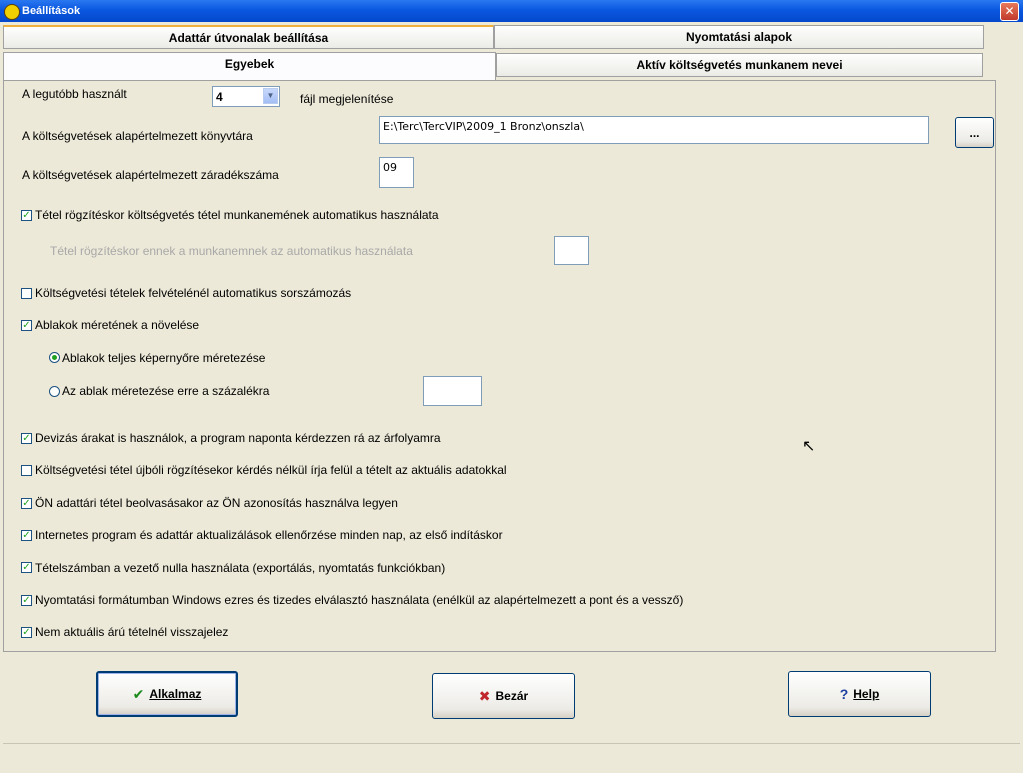 This screenshot has height=773, width=1023. Describe the element at coordinates (654, 130) in the screenshot. I see `default-folder-input: E:\Terc\TercVIP\2009_1 Bronz\onszla\` at that location.